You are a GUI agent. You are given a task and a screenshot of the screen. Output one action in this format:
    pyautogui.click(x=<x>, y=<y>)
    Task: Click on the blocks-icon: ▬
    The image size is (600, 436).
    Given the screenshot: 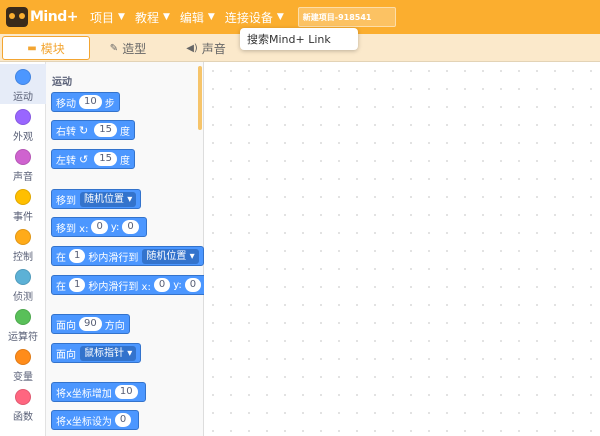 What is the action you would take?
    pyautogui.click(x=32, y=48)
    